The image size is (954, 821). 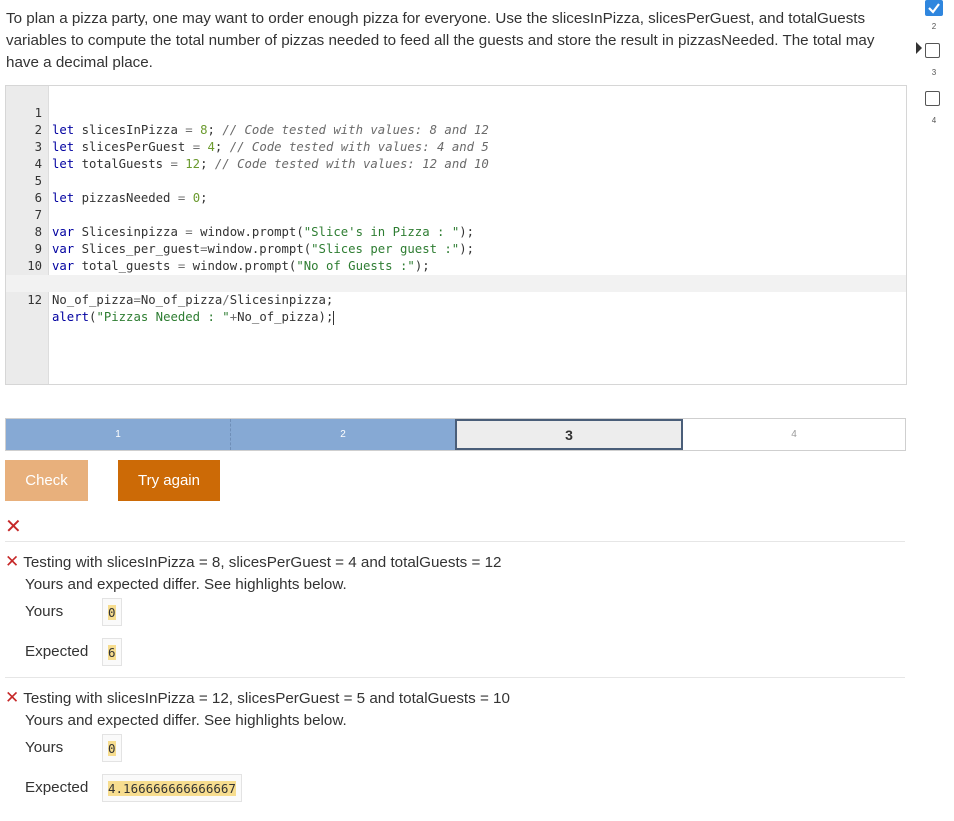 I want to click on progress-segment-1: 1, so click(x=118, y=434).